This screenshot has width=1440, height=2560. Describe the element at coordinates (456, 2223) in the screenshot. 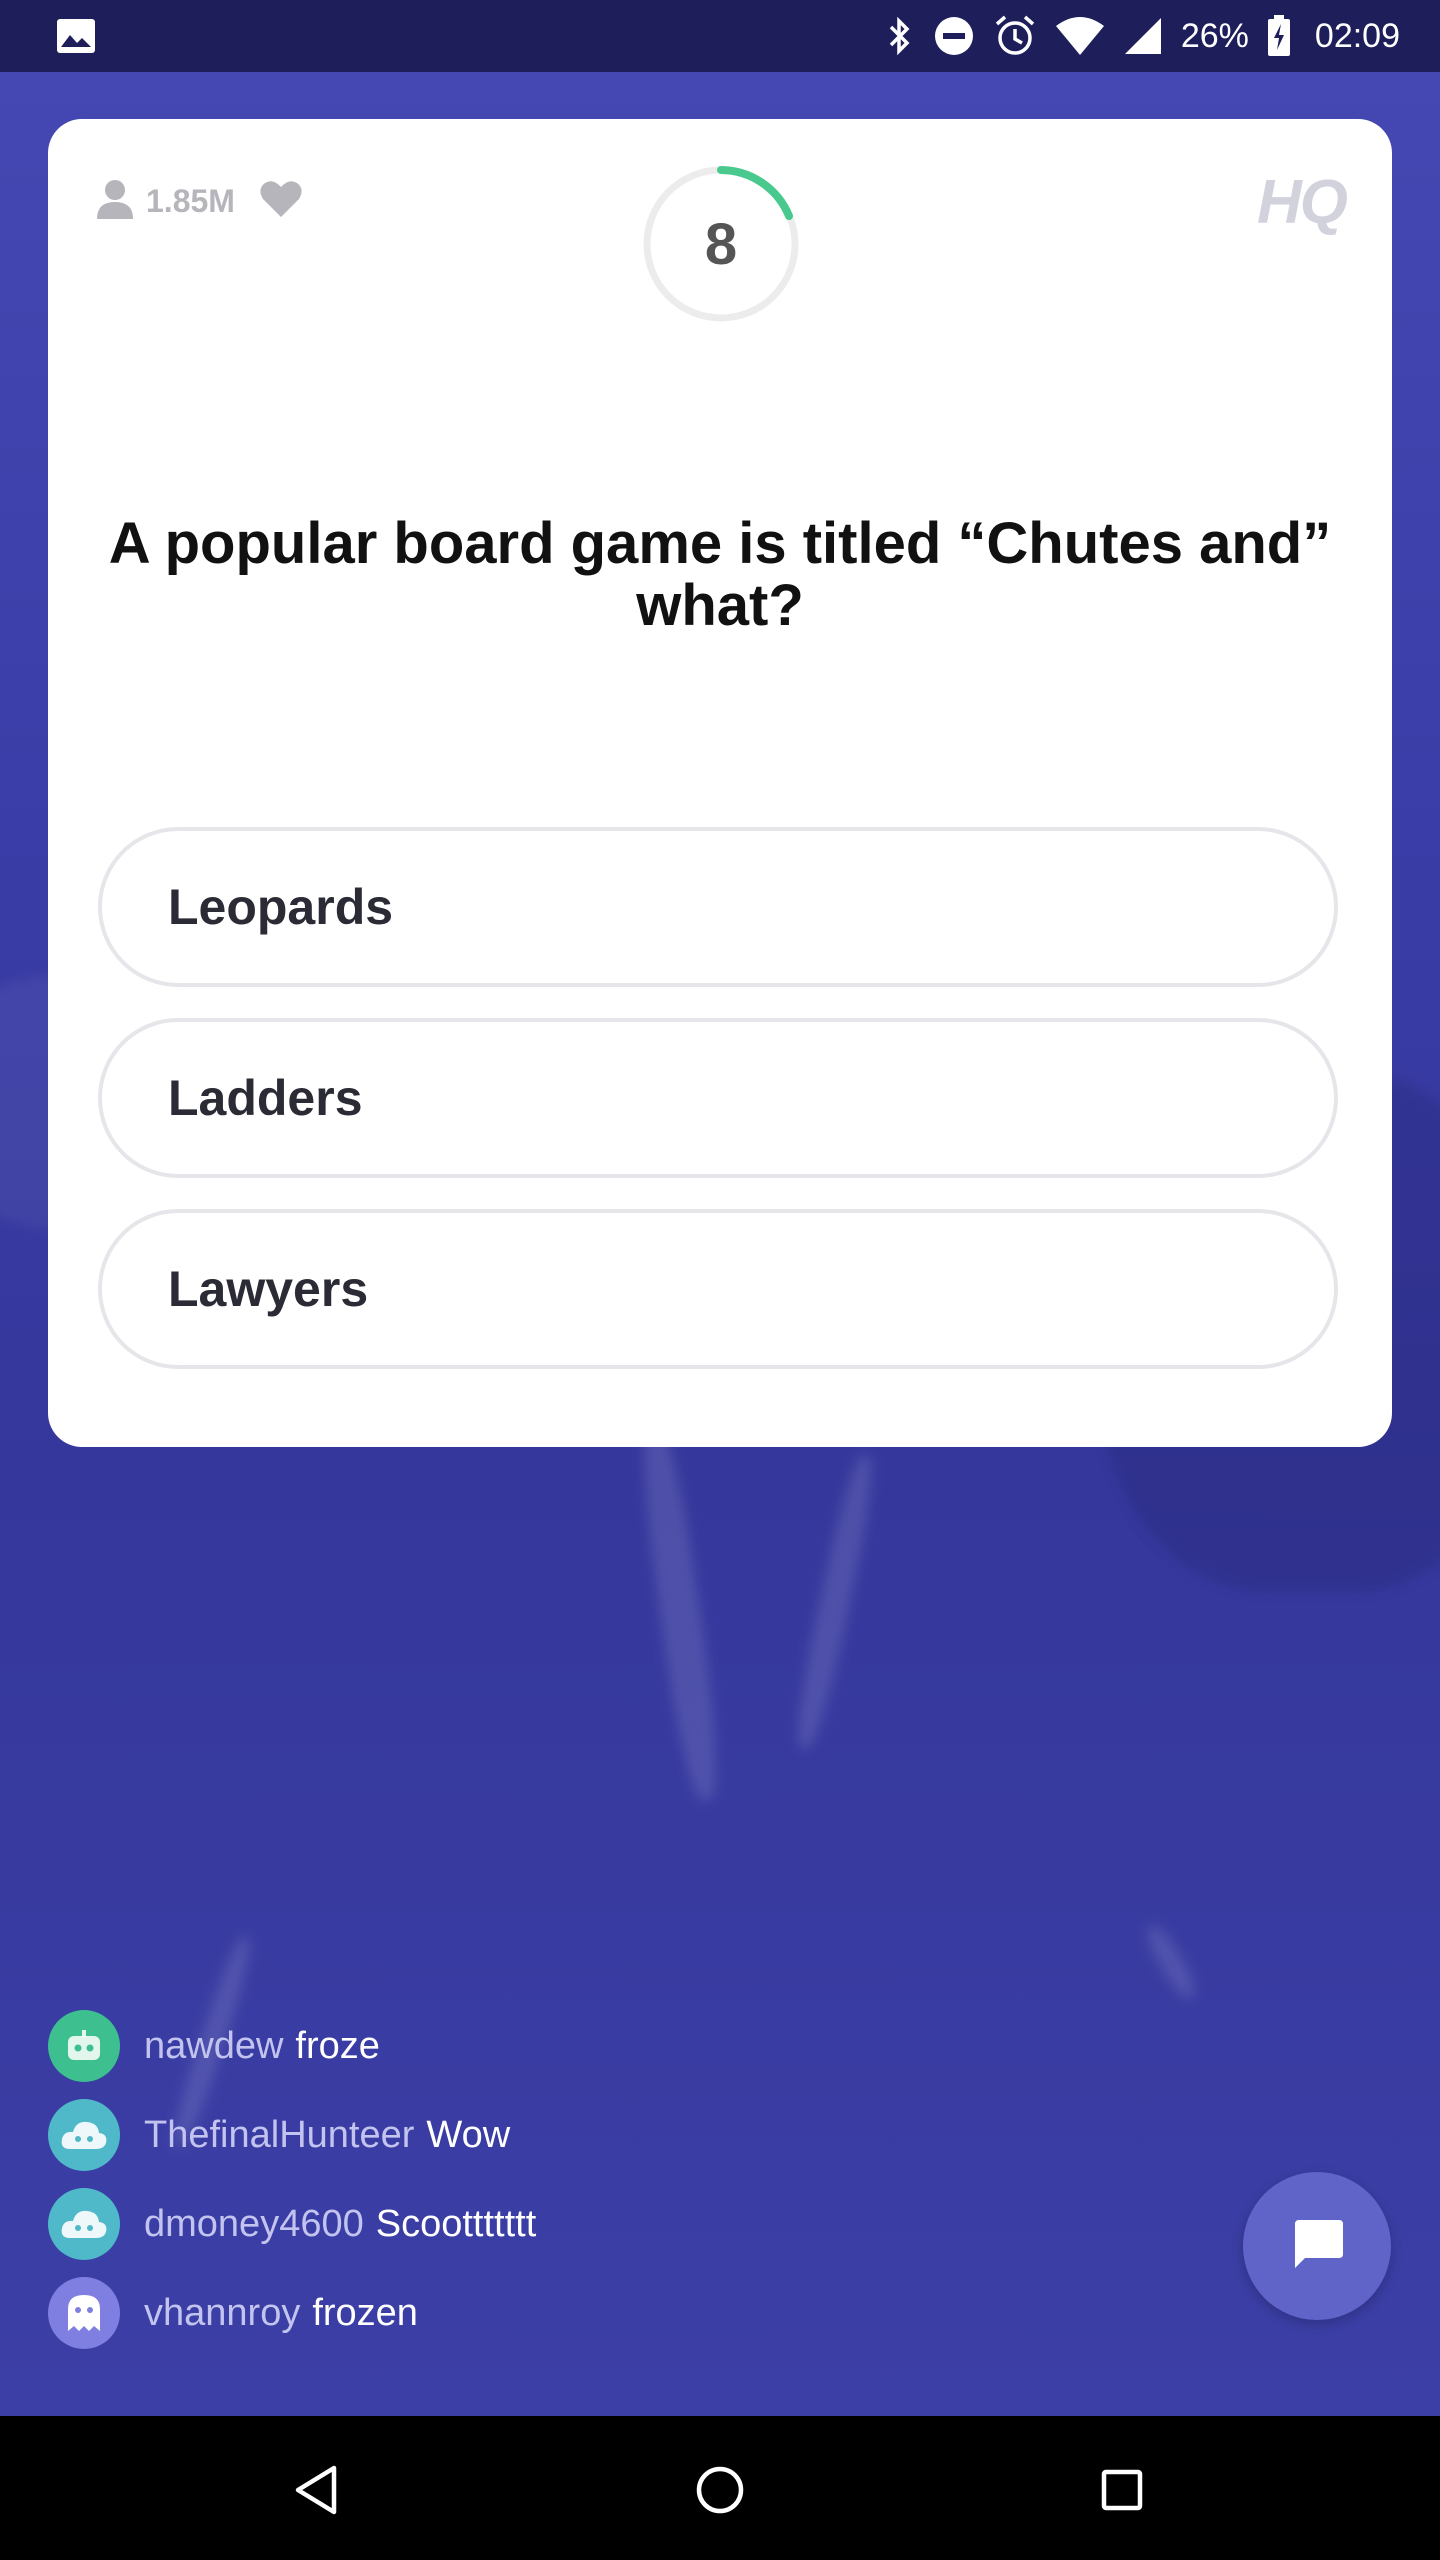

I see `chat-text: Scoottttttt` at that location.